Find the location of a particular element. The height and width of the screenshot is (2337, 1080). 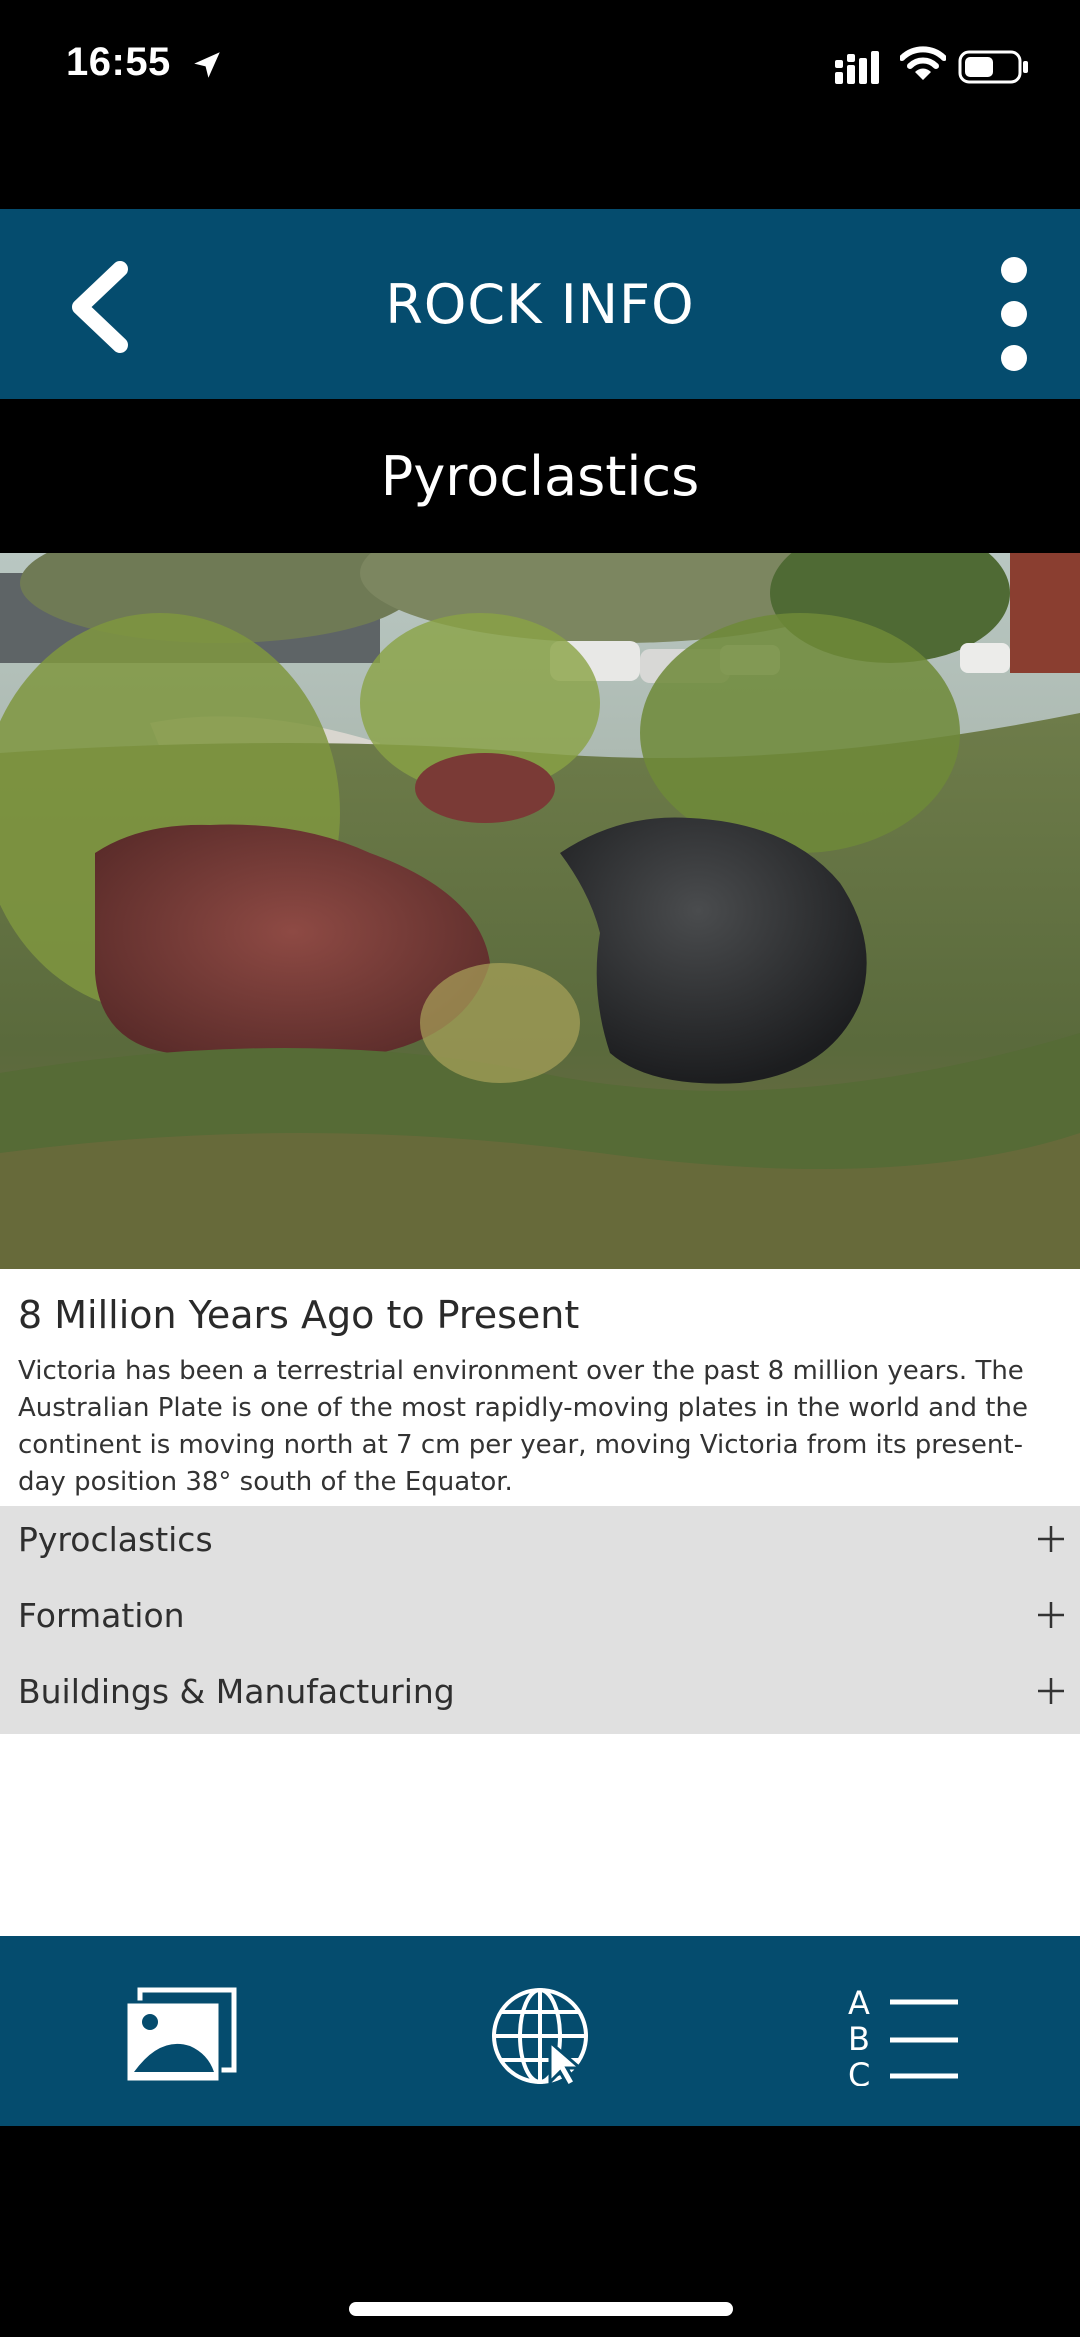

location-arrow-icon is located at coordinates (207, 65).